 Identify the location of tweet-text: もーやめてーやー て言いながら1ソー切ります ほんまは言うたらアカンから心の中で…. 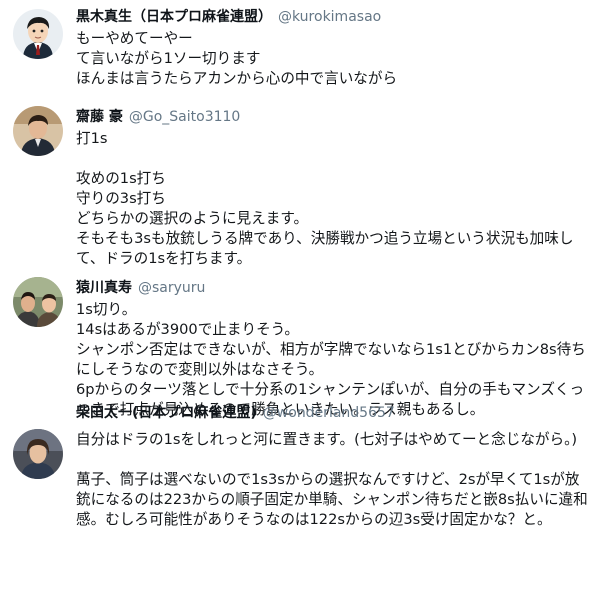
(237, 58).